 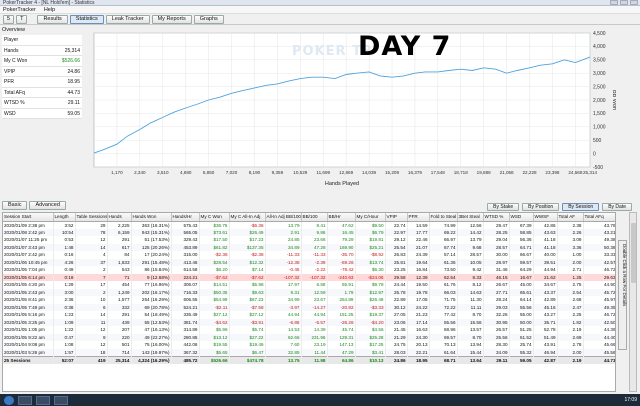 I want to click on tab-my-reports: My Reports, so click(x=171, y=19).